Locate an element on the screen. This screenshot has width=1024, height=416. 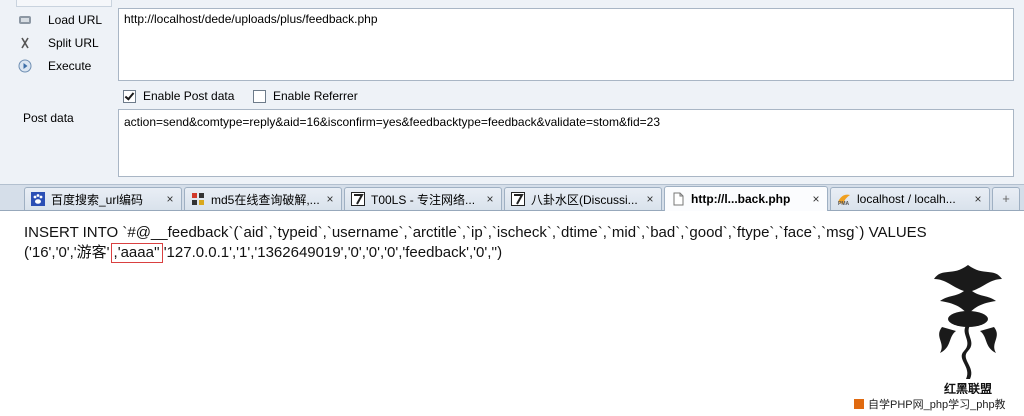
tab-t00ls: T00LS - 专注网络... × is located at coordinates (423, 198).